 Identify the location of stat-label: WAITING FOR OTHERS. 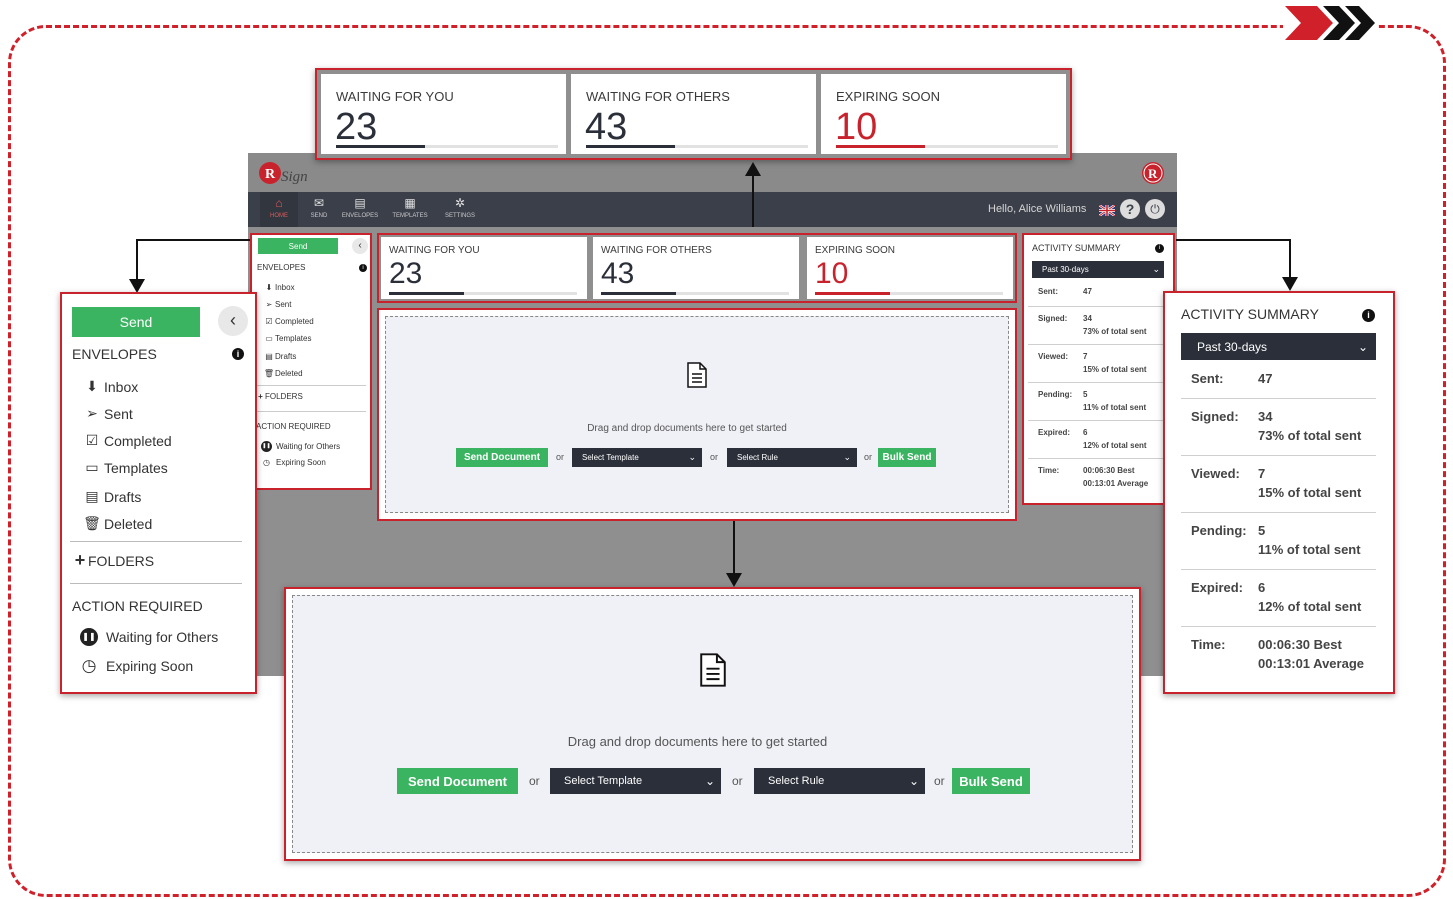
(658, 96).